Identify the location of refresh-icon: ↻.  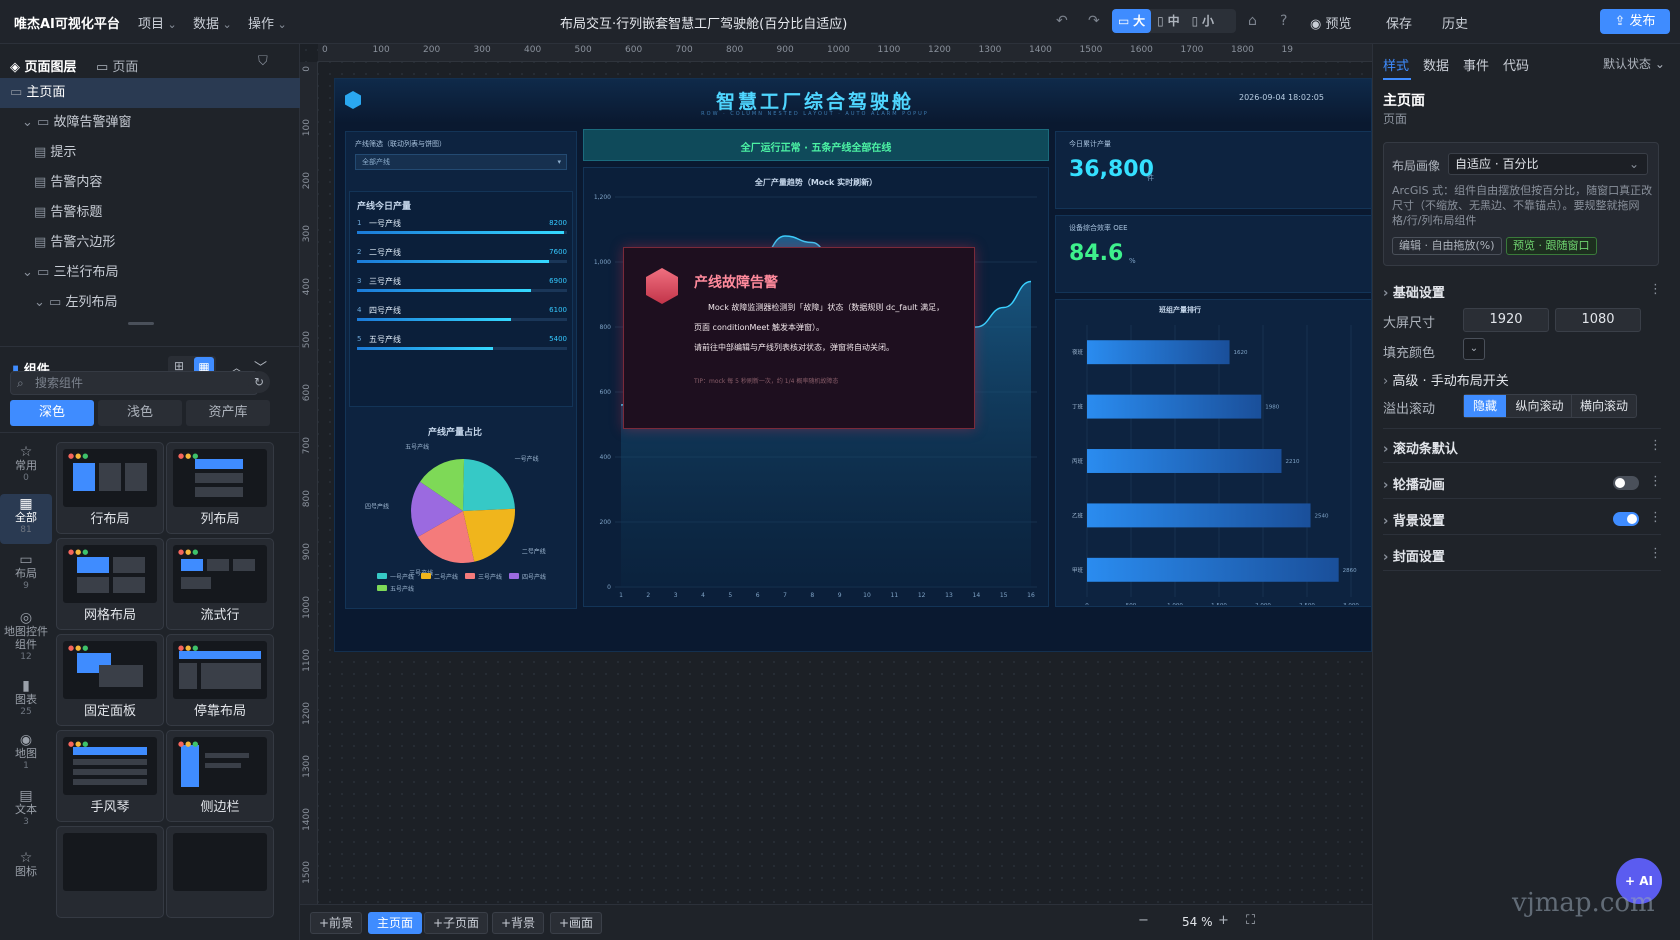
(259, 382).